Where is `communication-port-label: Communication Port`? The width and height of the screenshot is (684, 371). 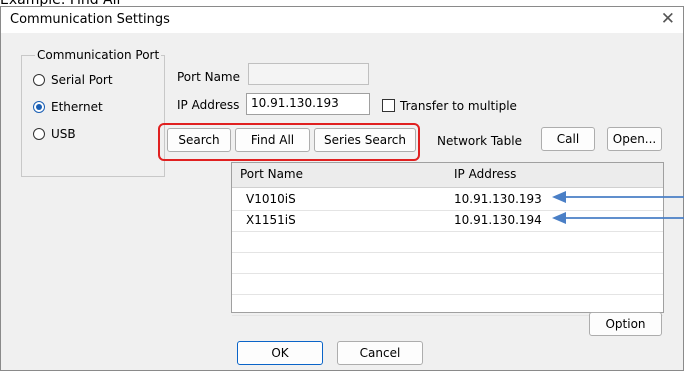
communication-port-label: Communication Port is located at coordinates (98, 55).